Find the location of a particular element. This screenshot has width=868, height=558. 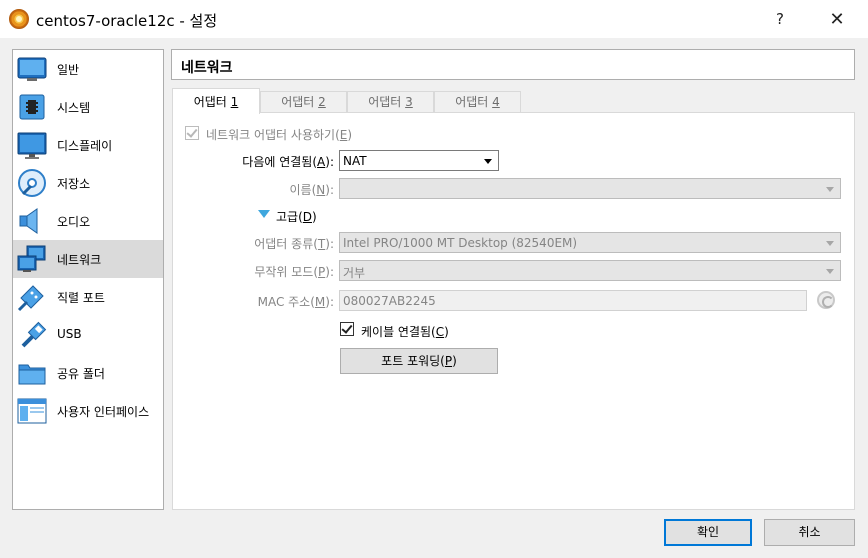

attached-to-select: NAT is located at coordinates (419, 160).